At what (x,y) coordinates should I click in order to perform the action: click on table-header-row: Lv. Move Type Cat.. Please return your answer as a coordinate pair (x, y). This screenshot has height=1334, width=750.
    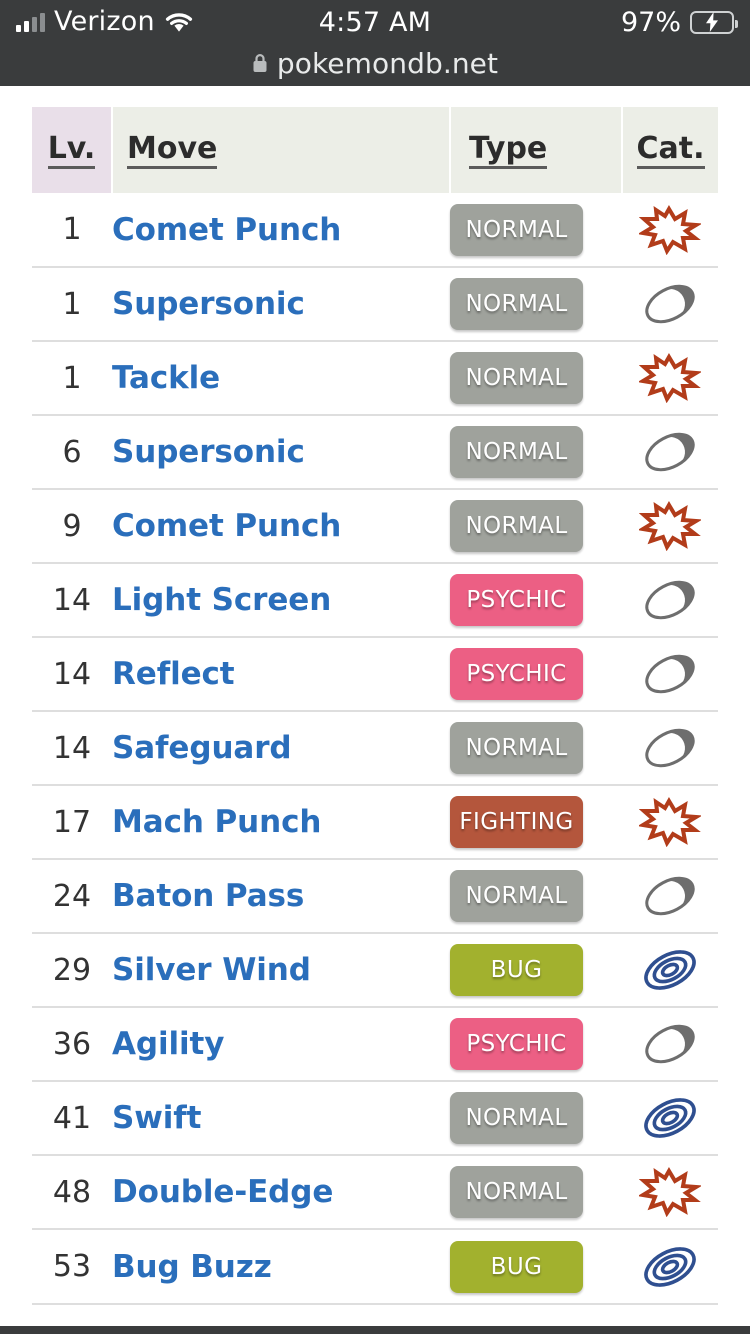
    Looking at the image, I should click on (375, 150).